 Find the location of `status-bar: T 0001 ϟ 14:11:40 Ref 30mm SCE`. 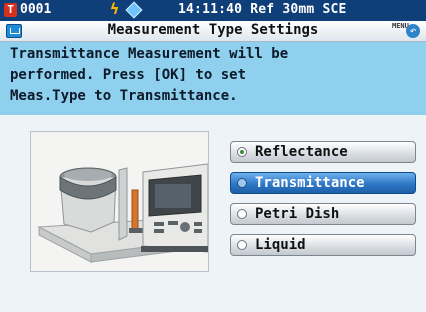

status-bar: T 0001 ϟ 14:11:40 Ref 30mm SCE is located at coordinates (213, 10).